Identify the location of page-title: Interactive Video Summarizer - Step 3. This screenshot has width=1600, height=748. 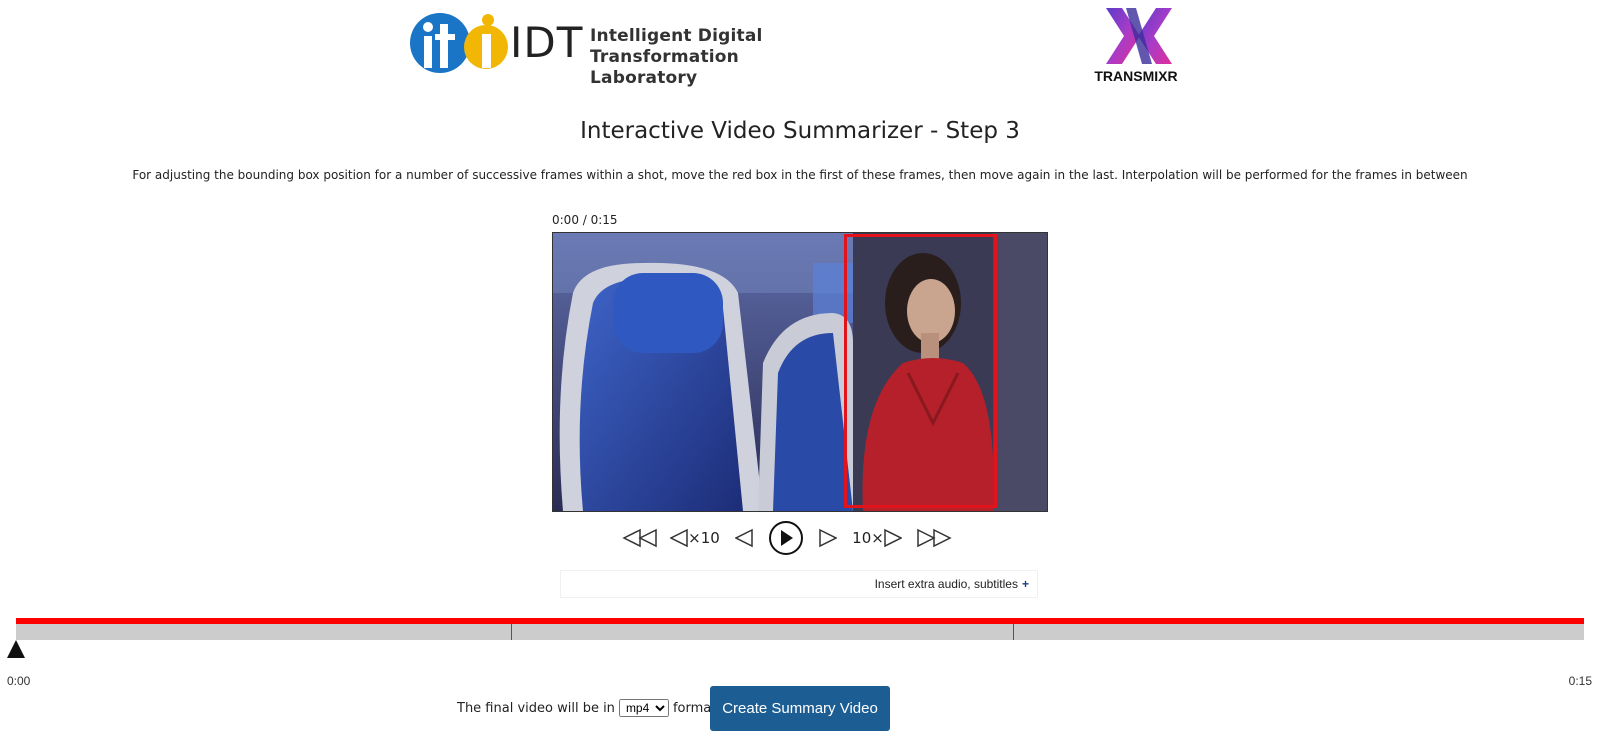
(800, 131).